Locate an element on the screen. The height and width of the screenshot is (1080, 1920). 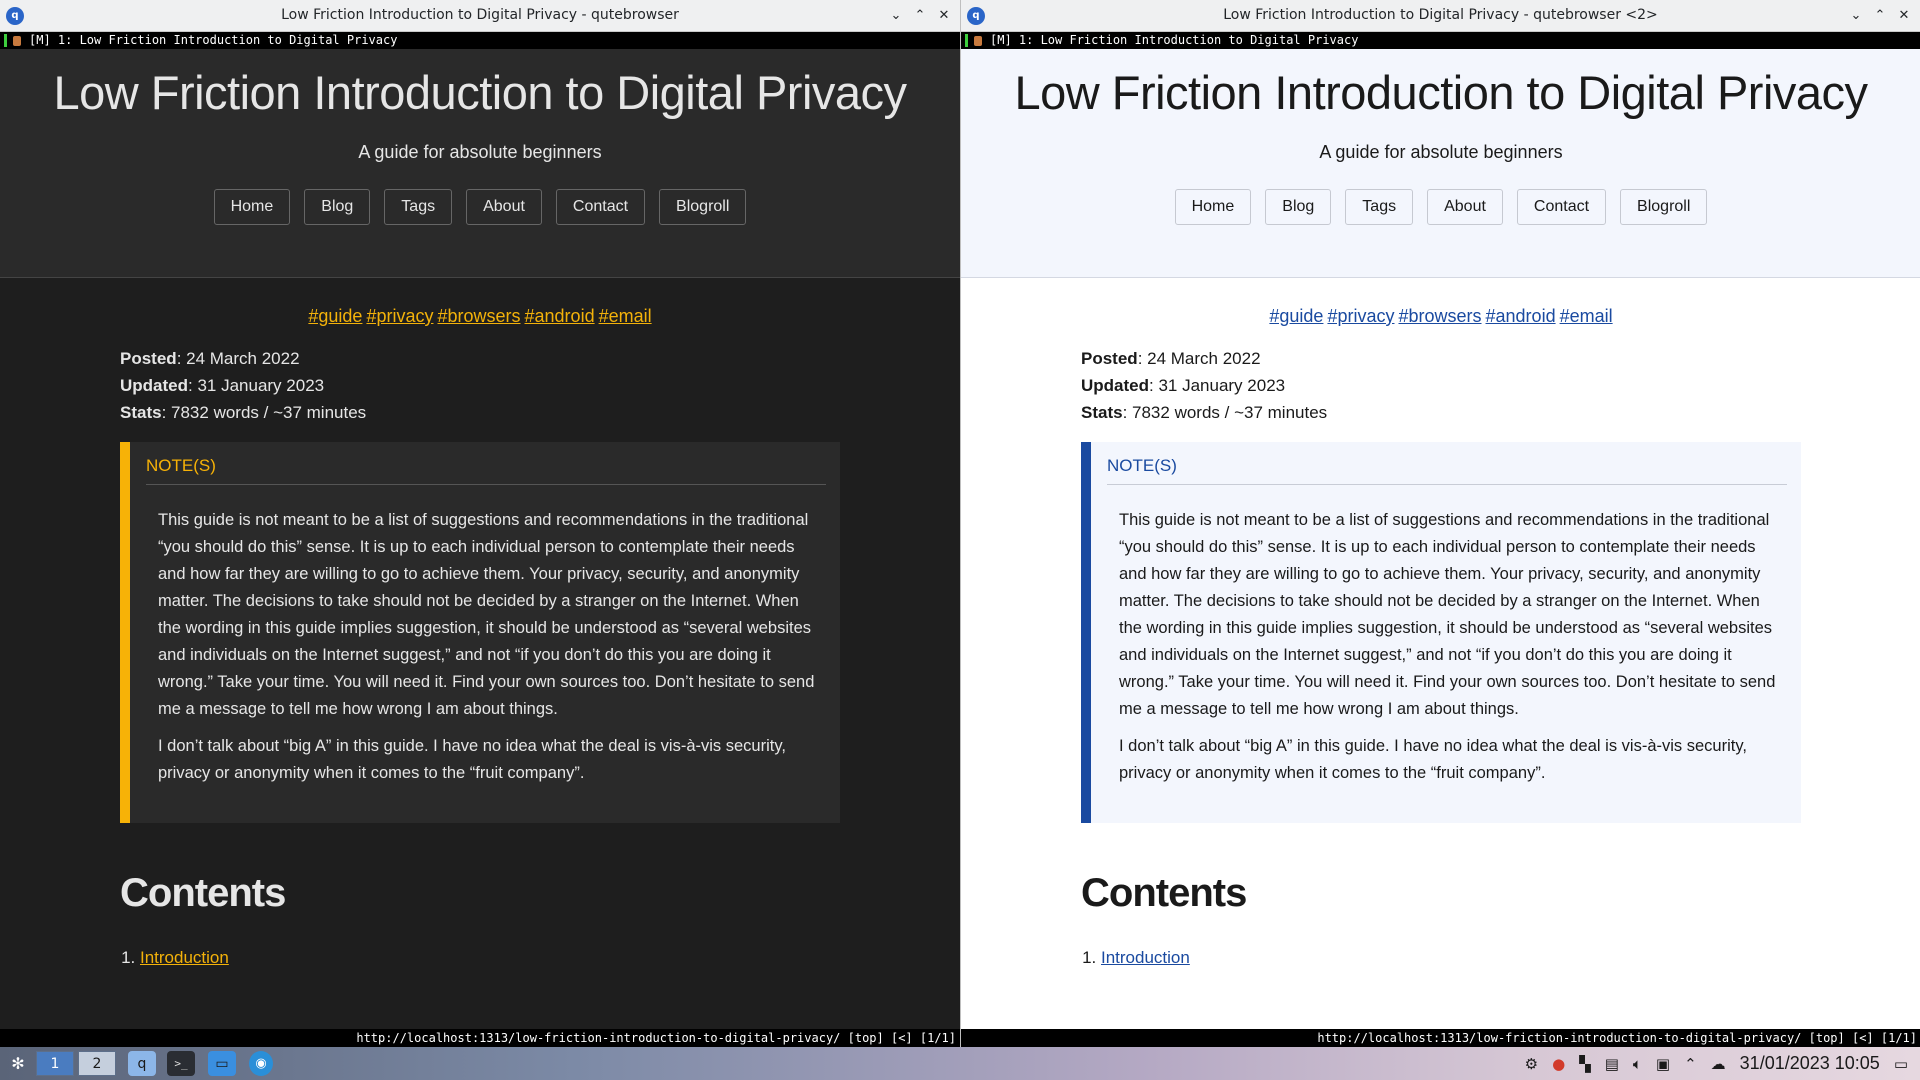
tag-list: #guide #privacy #browsers #android #email is located at coordinates (1440, 316).